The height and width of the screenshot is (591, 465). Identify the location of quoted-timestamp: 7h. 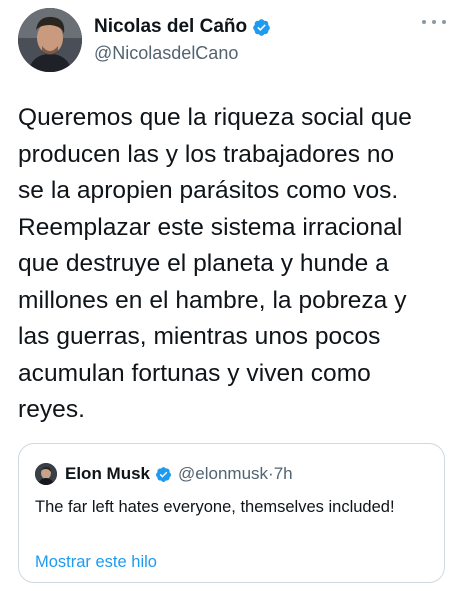
(283, 473).